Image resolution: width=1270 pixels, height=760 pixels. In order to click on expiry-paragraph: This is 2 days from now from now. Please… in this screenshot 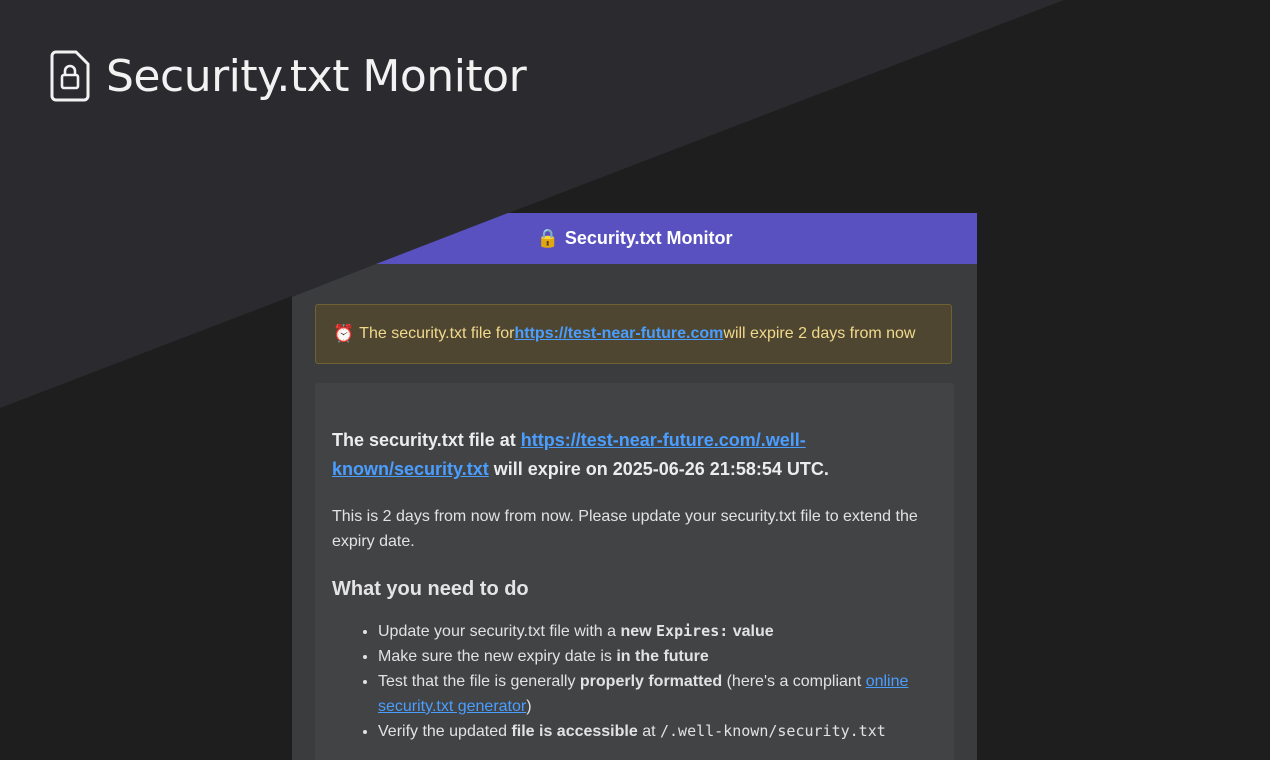, I will do `click(625, 529)`.